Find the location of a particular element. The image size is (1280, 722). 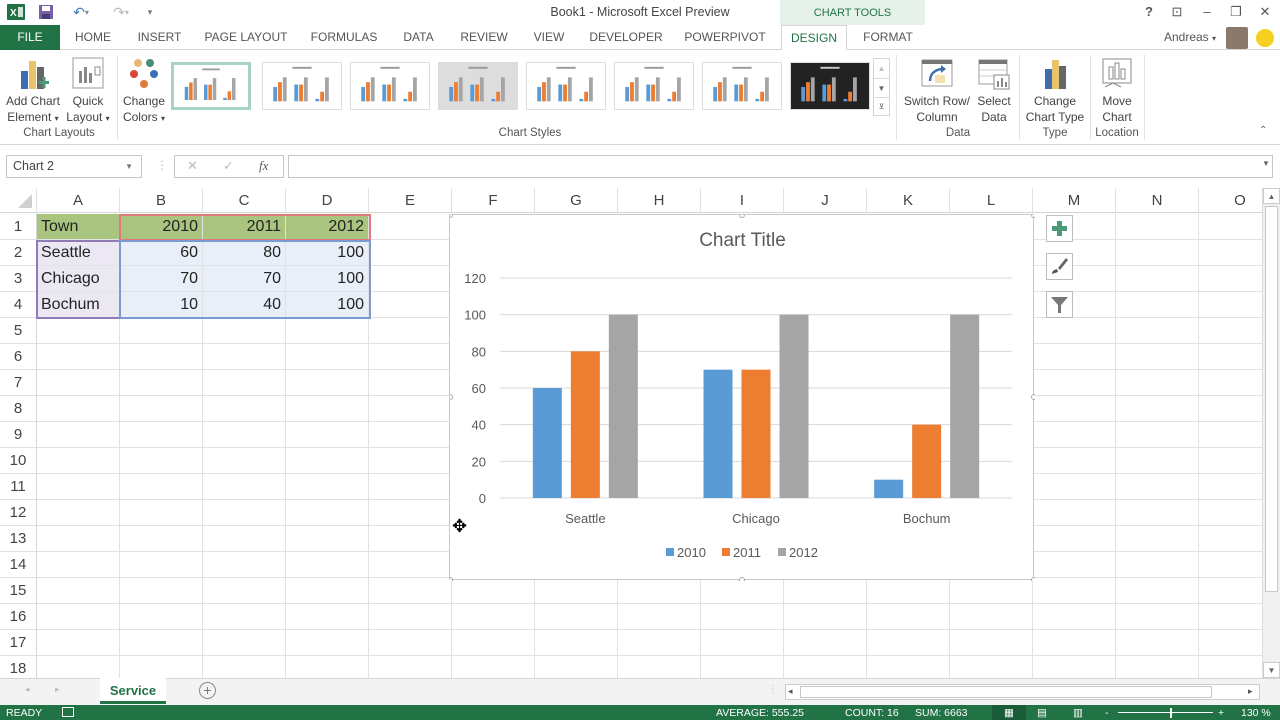

row-header-7: 7 is located at coordinates (18, 383).